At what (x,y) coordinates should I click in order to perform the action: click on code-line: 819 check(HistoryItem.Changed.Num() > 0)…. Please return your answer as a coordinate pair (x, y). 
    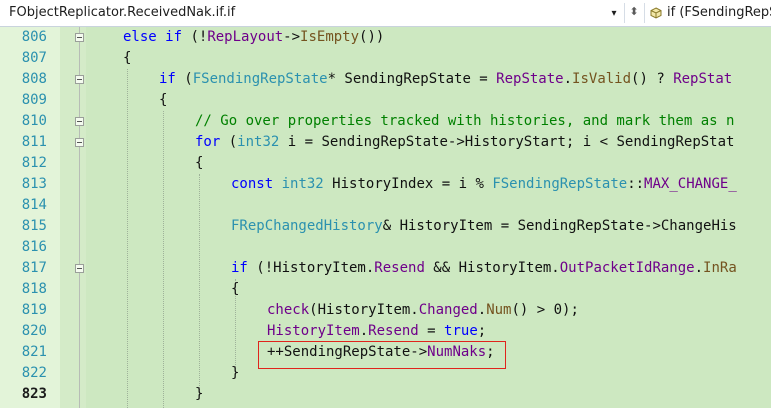
    Looking at the image, I should click on (385, 310).